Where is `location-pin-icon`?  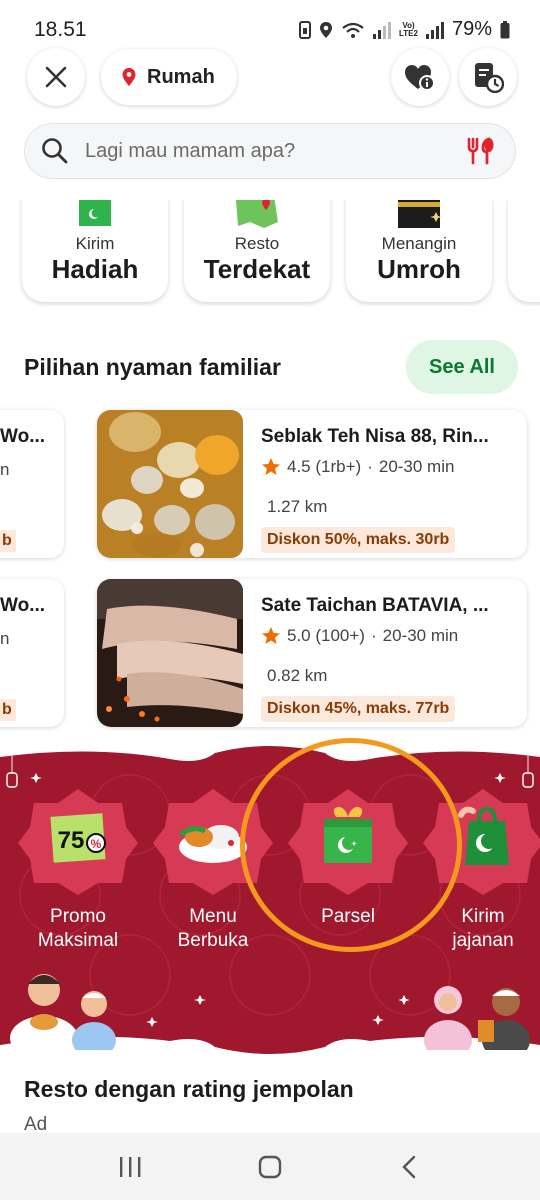
location-pin-icon is located at coordinates (129, 77).